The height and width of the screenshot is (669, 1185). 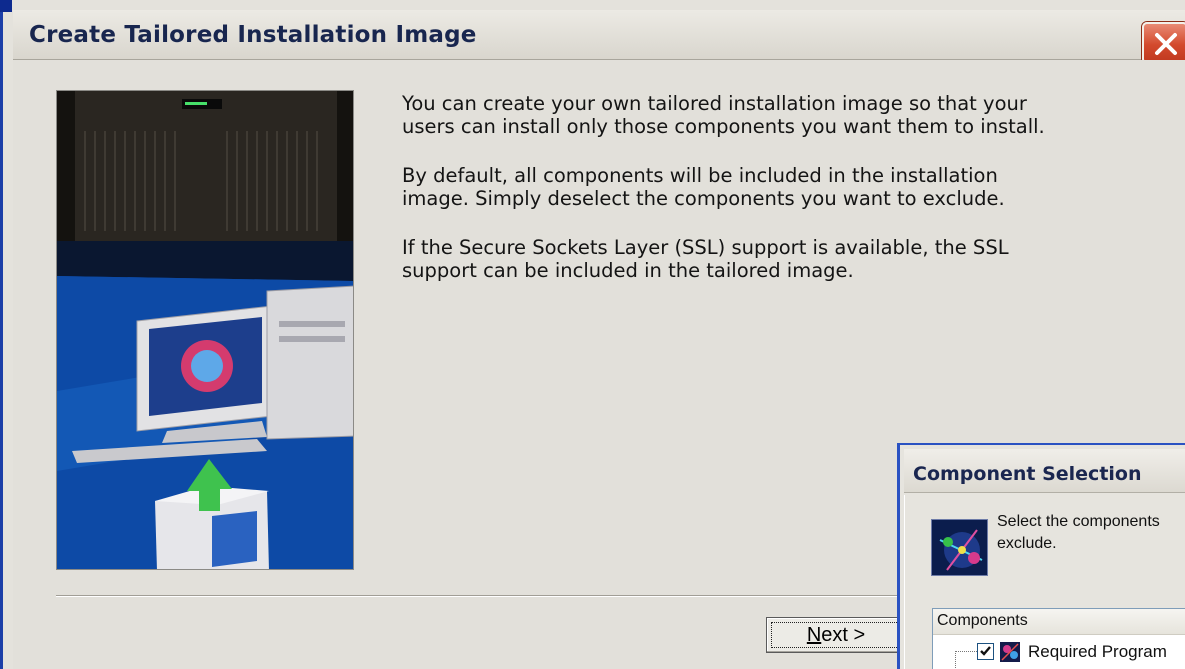 I want to click on program-icon, so click(x=1010, y=652).